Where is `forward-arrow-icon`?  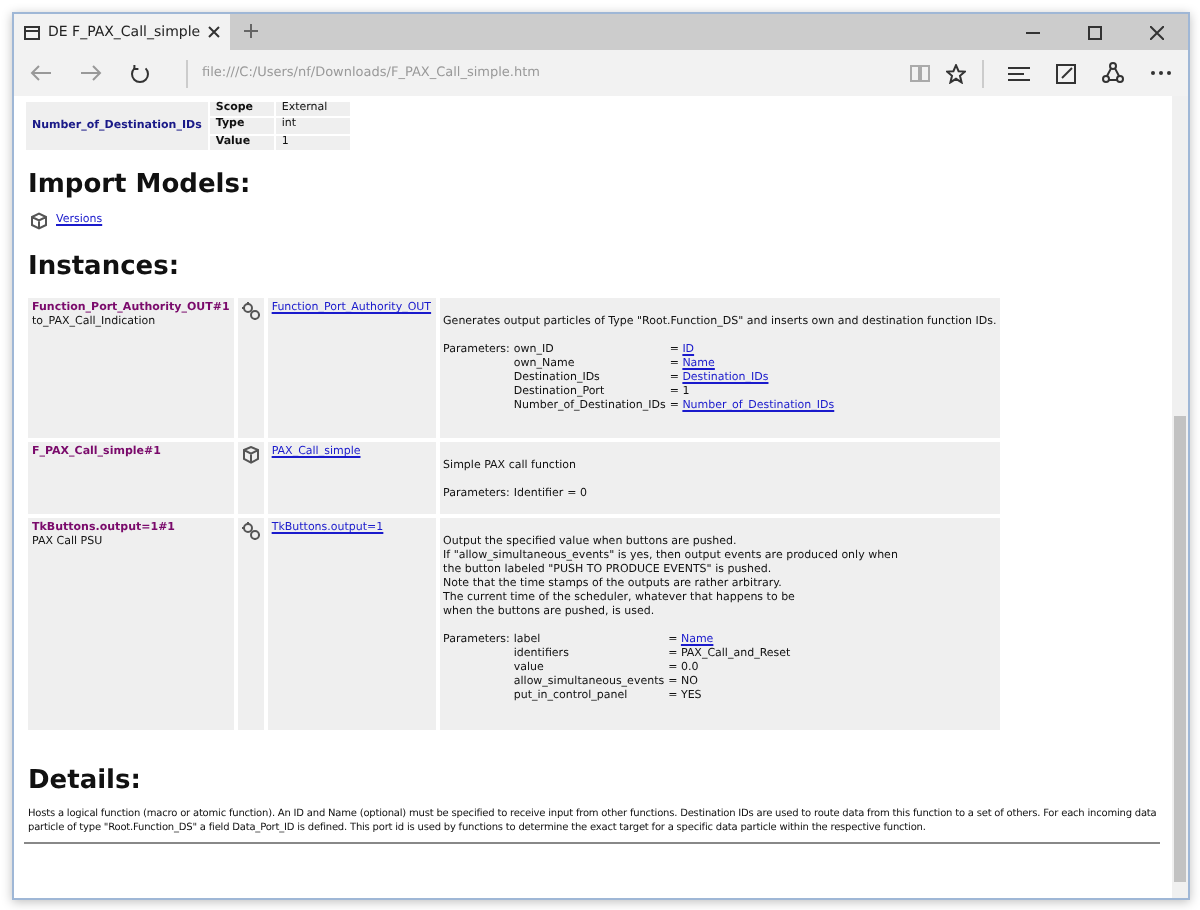
forward-arrow-icon is located at coordinates (91, 73).